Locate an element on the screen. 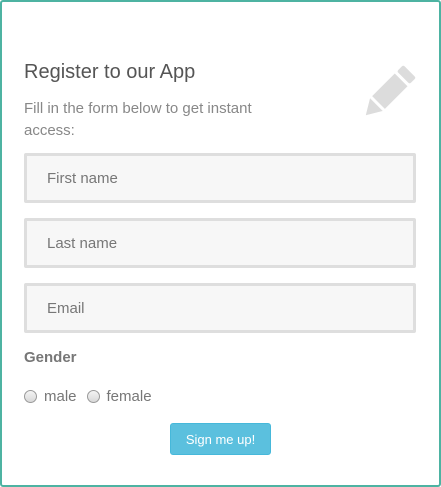 Image resolution: width=441 pixels, height=487 pixels. gender-label: Gender is located at coordinates (50, 357).